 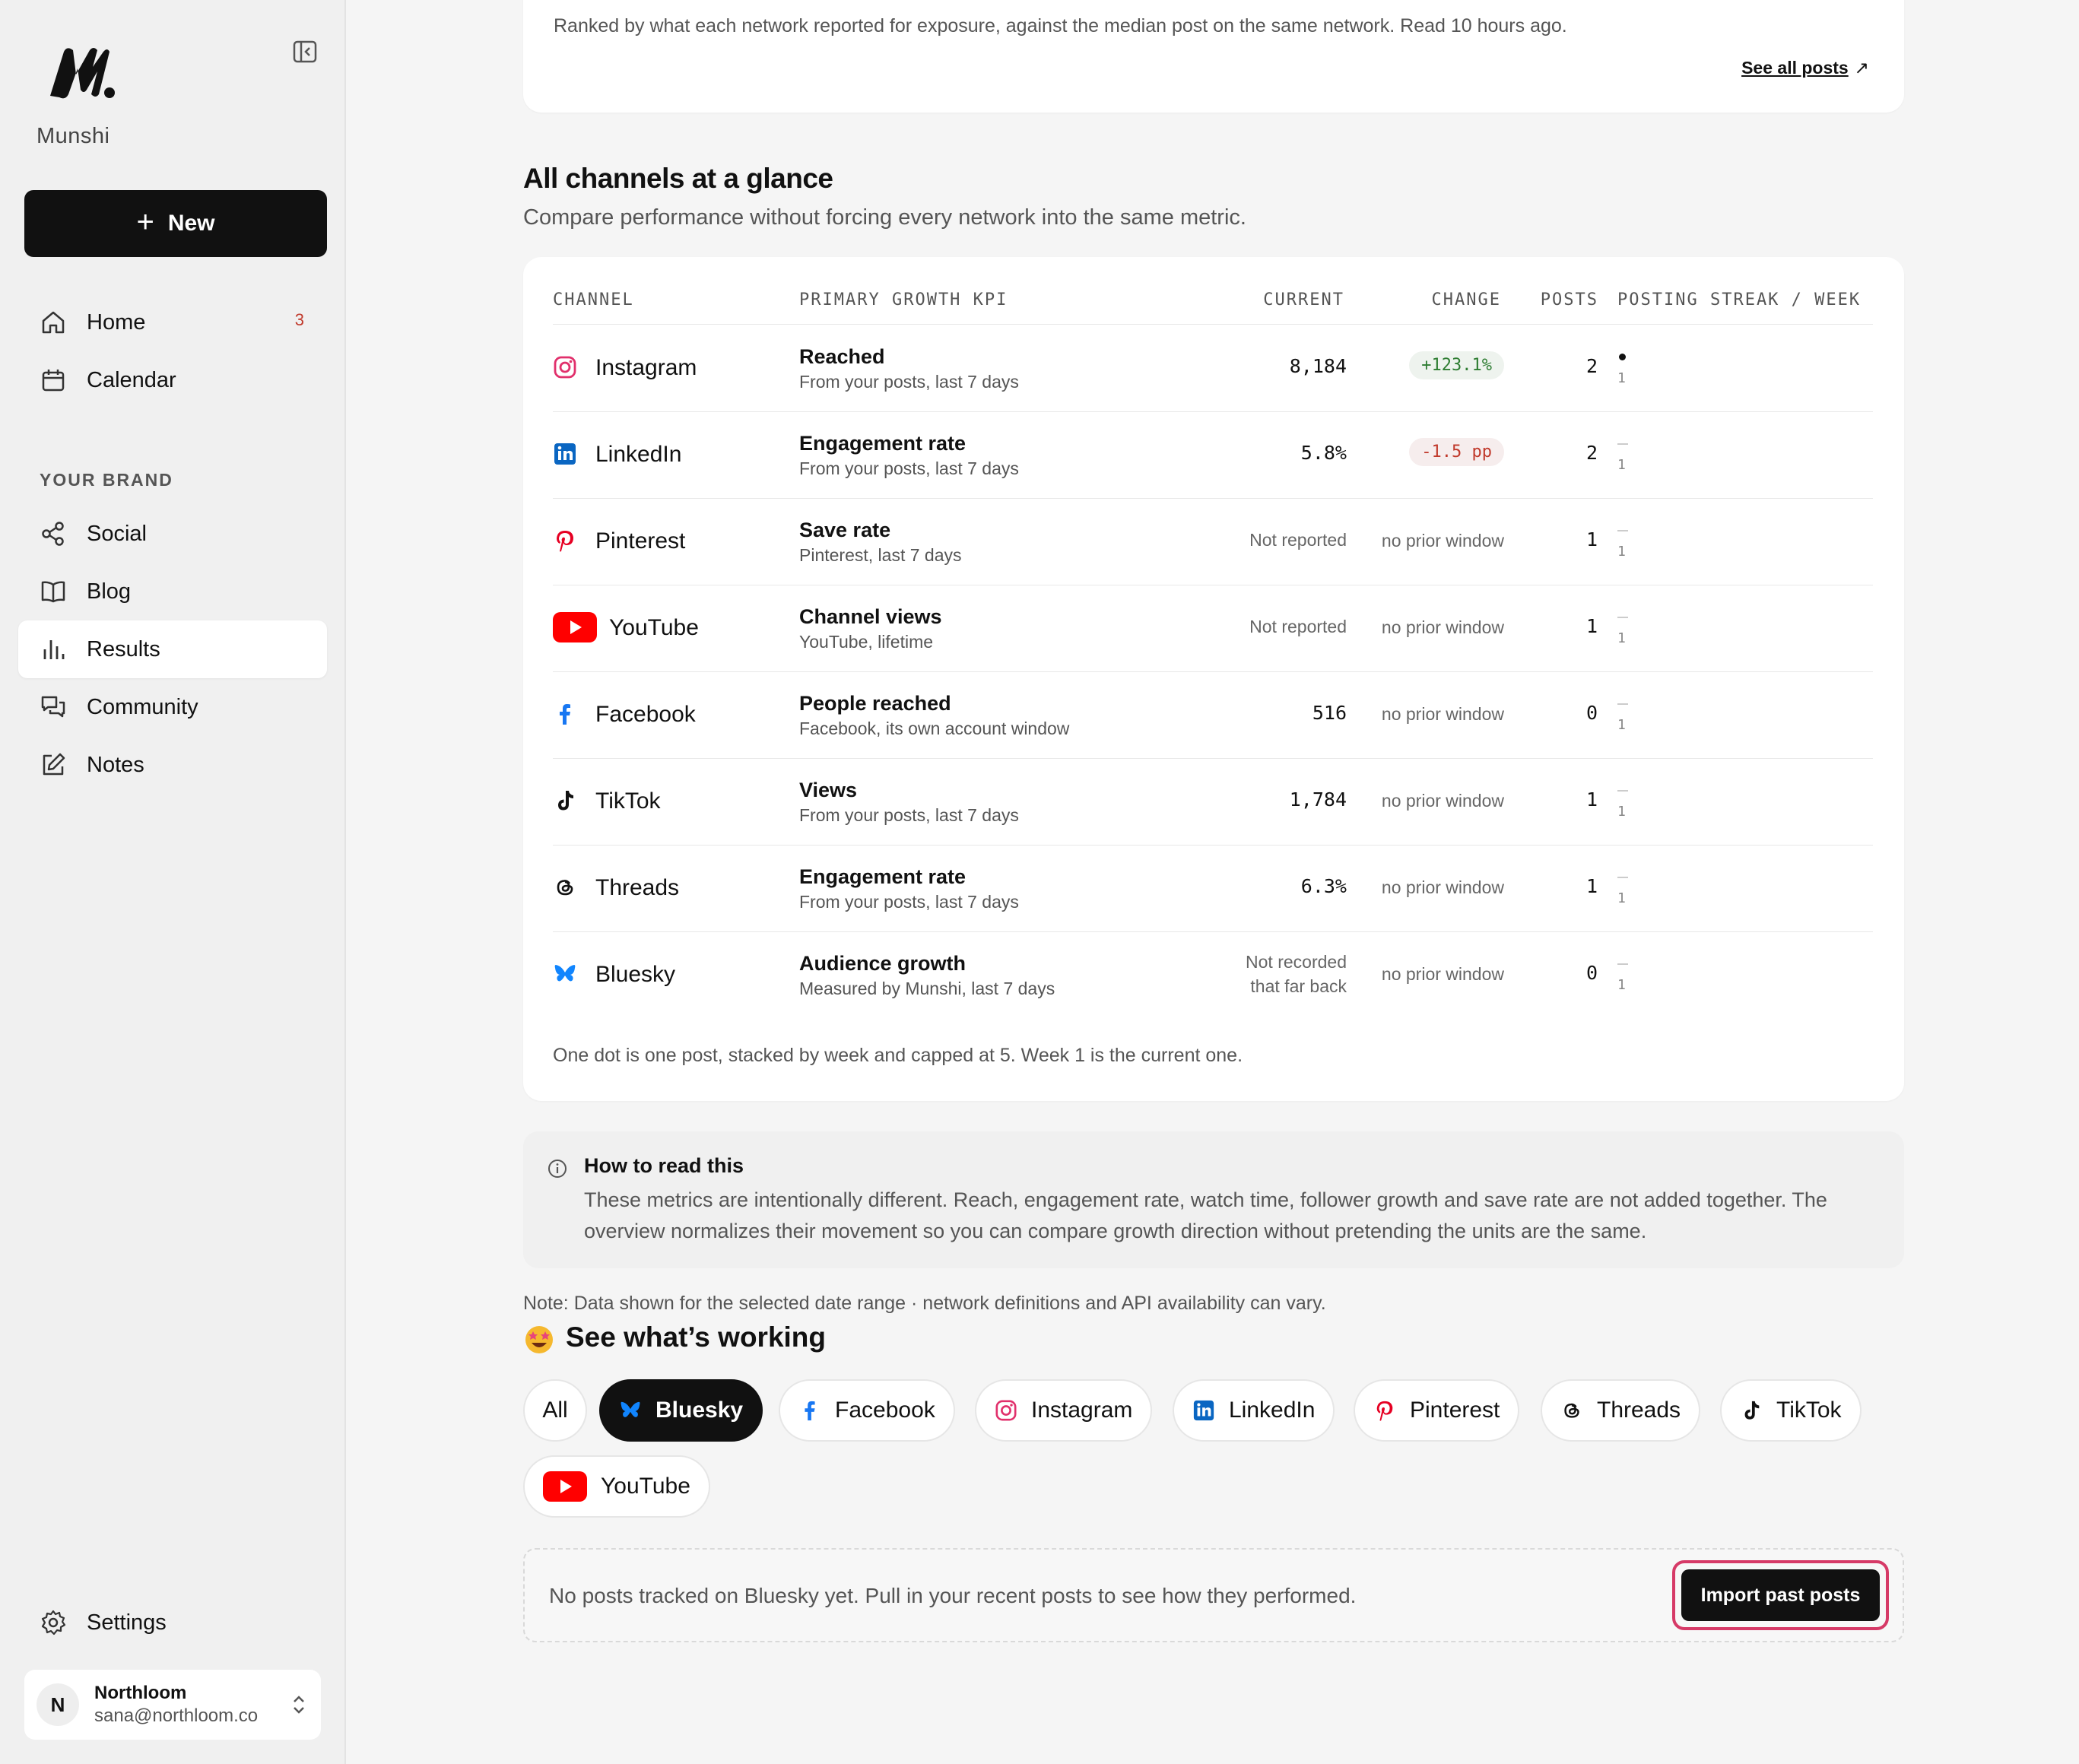 I want to click on filter-threads: Threads, so click(x=1621, y=1410).